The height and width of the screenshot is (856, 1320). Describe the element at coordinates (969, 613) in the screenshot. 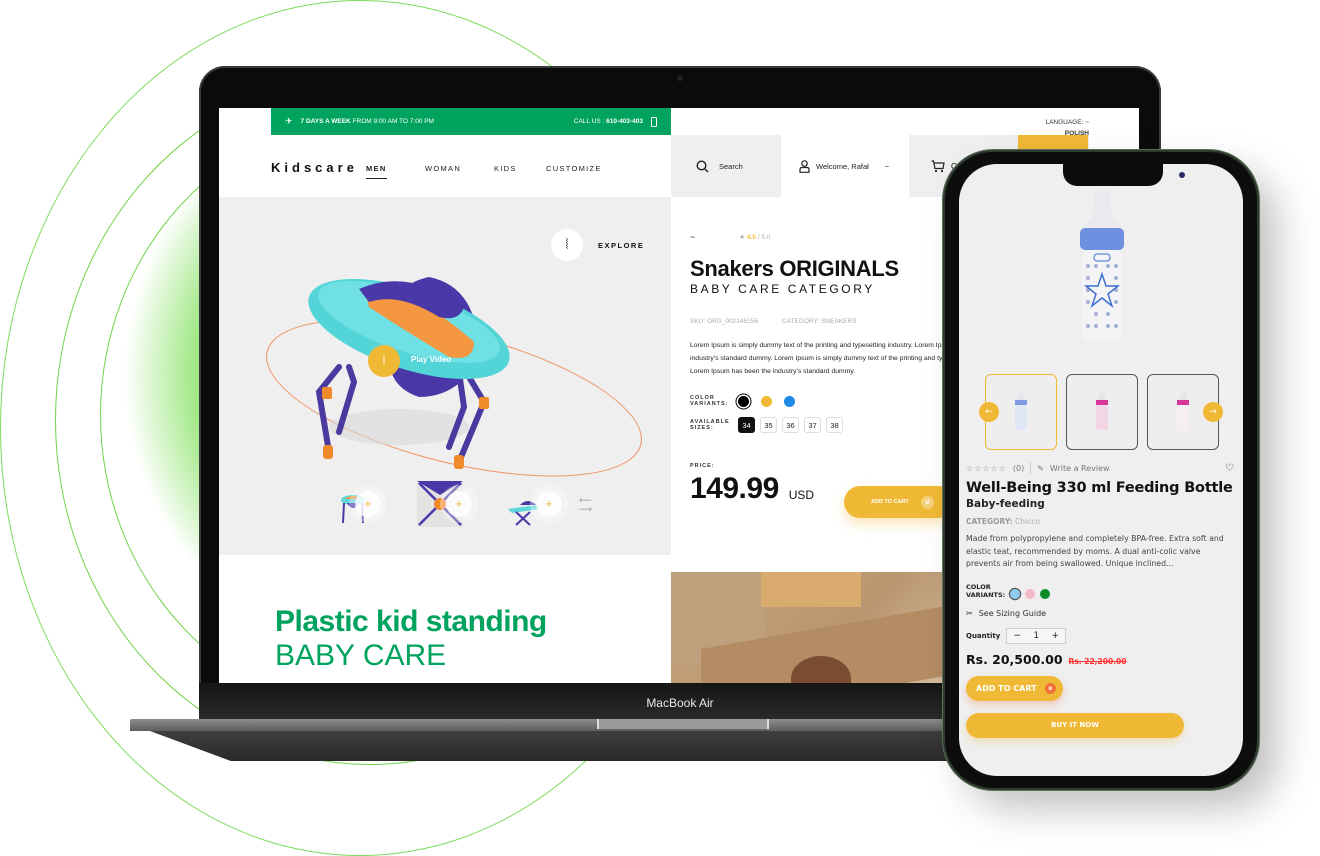

I see `scissors-icon: ✂` at that location.